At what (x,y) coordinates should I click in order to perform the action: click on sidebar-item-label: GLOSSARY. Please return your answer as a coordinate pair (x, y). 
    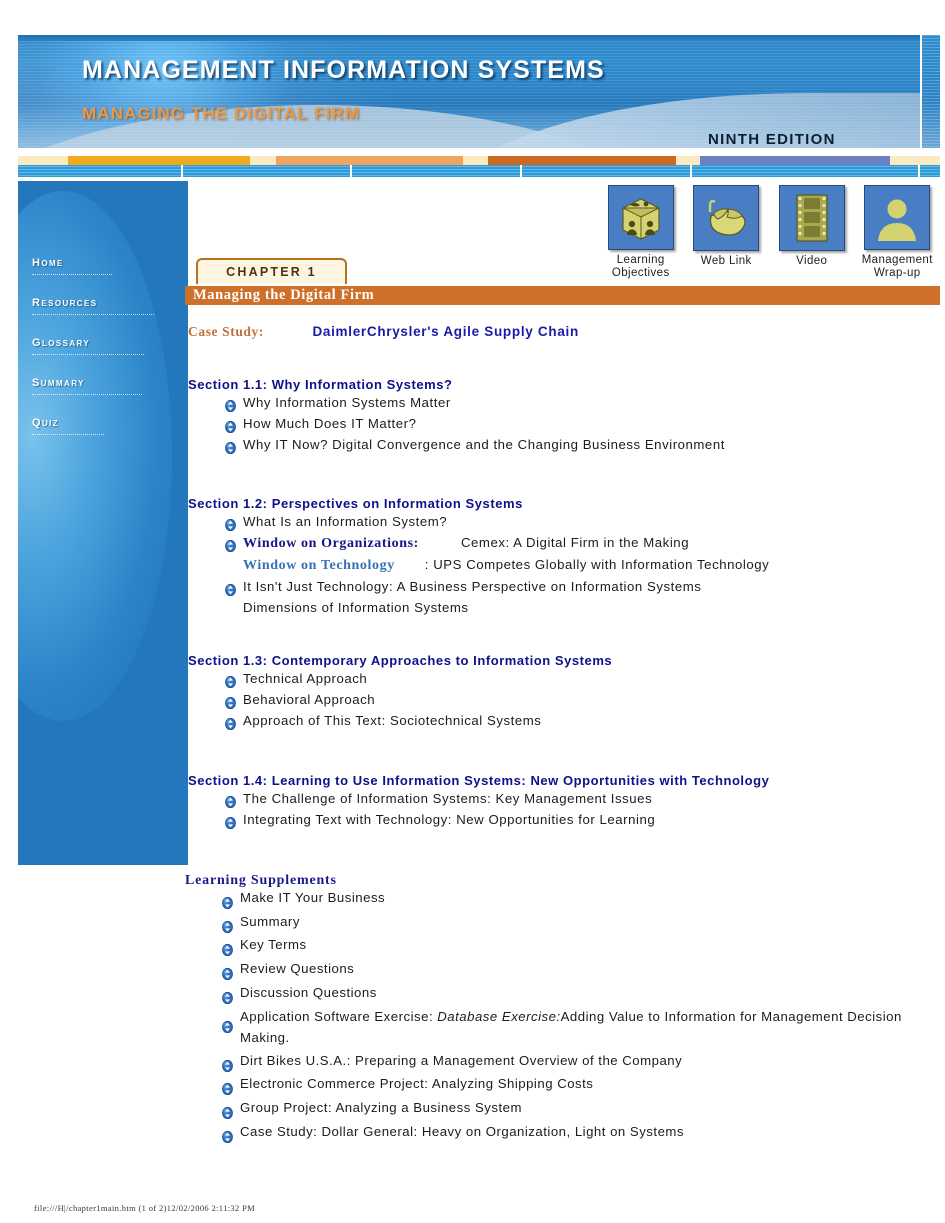
    Looking at the image, I should click on (61, 341).